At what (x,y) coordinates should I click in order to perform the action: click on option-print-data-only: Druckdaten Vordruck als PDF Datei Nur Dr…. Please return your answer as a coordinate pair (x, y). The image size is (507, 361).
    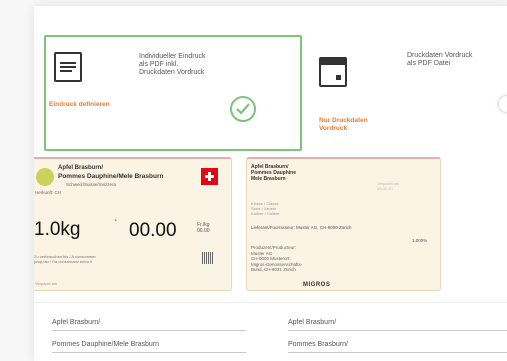
    Looking at the image, I should click on (406, 93).